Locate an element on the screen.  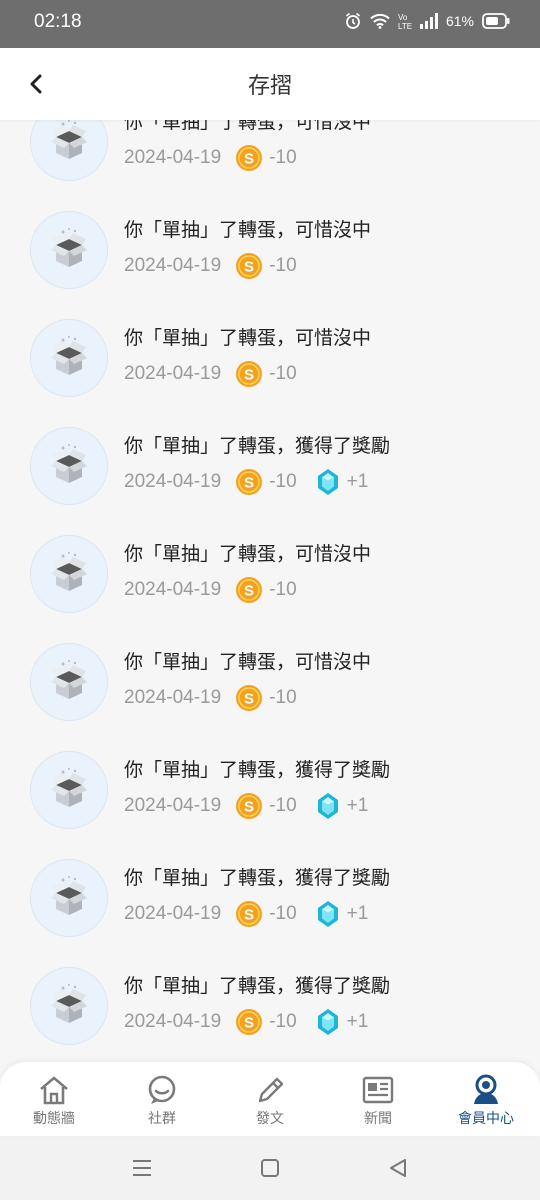
chat-bubble-icon is located at coordinates (162, 1089).